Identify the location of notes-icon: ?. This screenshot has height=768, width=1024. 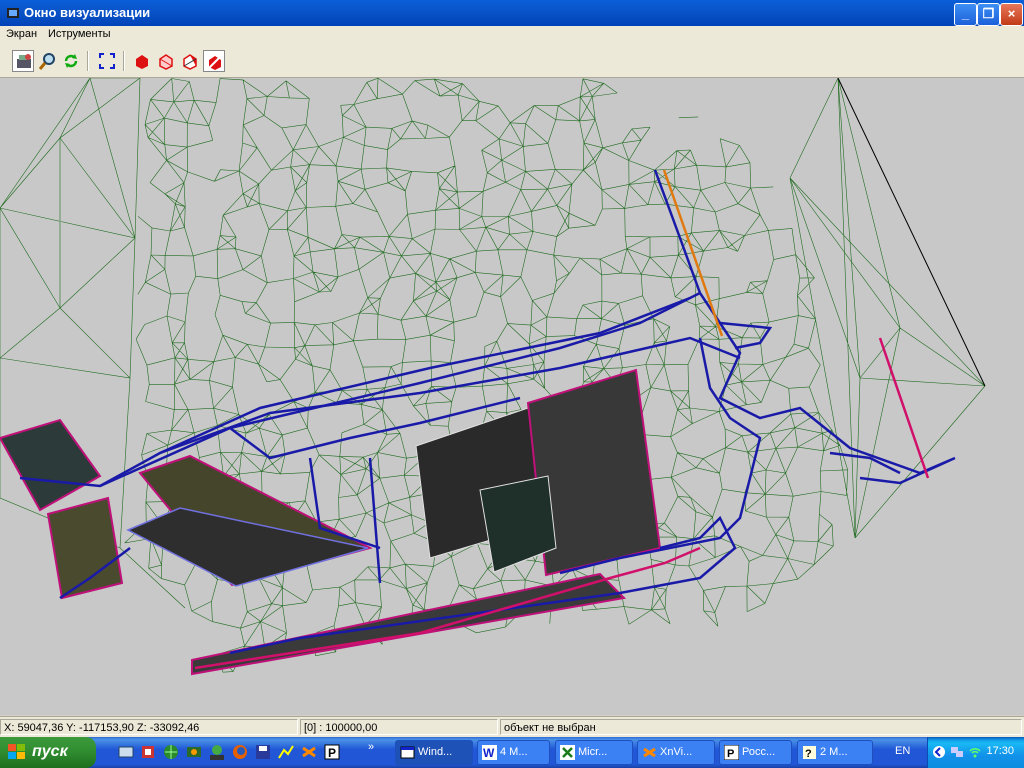
(809, 753).